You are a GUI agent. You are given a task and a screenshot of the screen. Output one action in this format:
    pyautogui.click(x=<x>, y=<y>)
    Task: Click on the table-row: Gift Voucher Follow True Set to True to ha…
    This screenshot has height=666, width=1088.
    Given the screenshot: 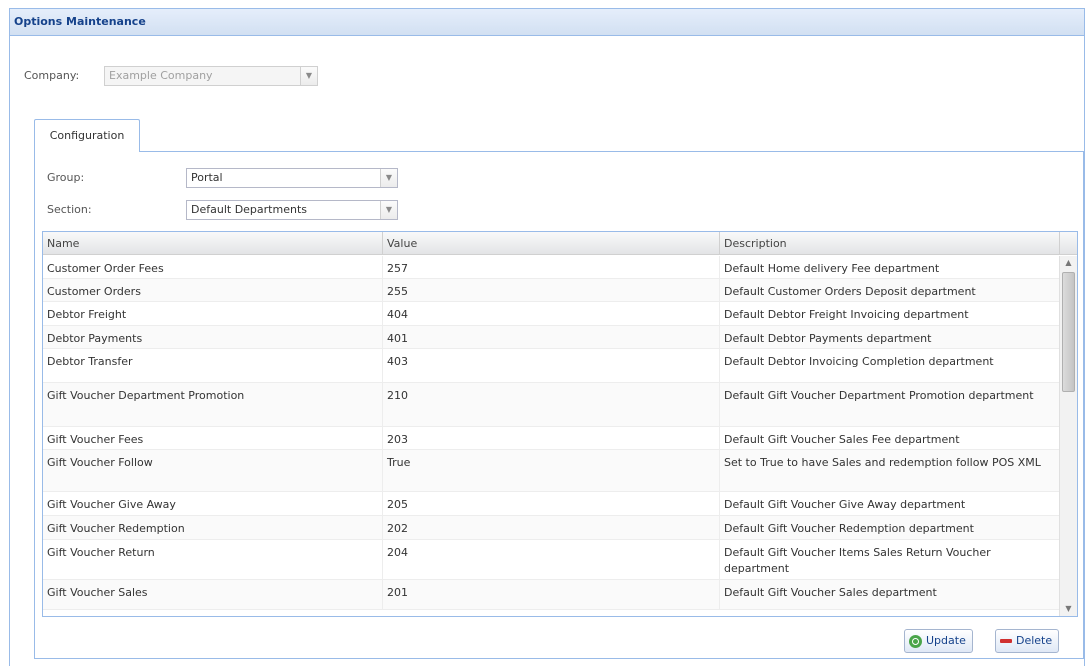 What is the action you would take?
    pyautogui.click(x=551, y=471)
    